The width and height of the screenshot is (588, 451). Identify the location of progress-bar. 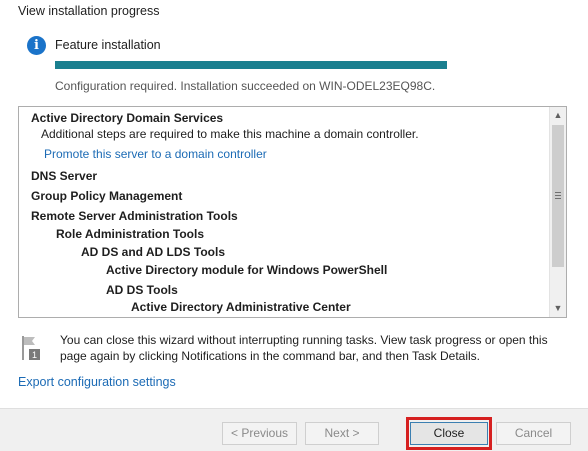
(251, 65).